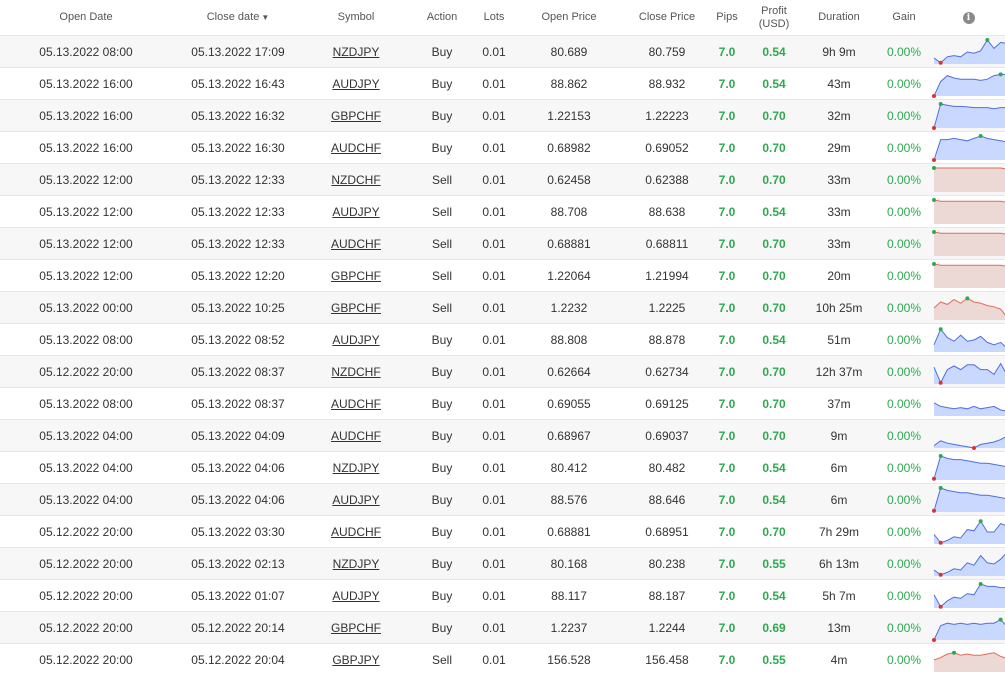 Image resolution: width=1005 pixels, height=675 pixels. Describe the element at coordinates (727, 18) in the screenshot. I see `col-pips: Pips` at that location.